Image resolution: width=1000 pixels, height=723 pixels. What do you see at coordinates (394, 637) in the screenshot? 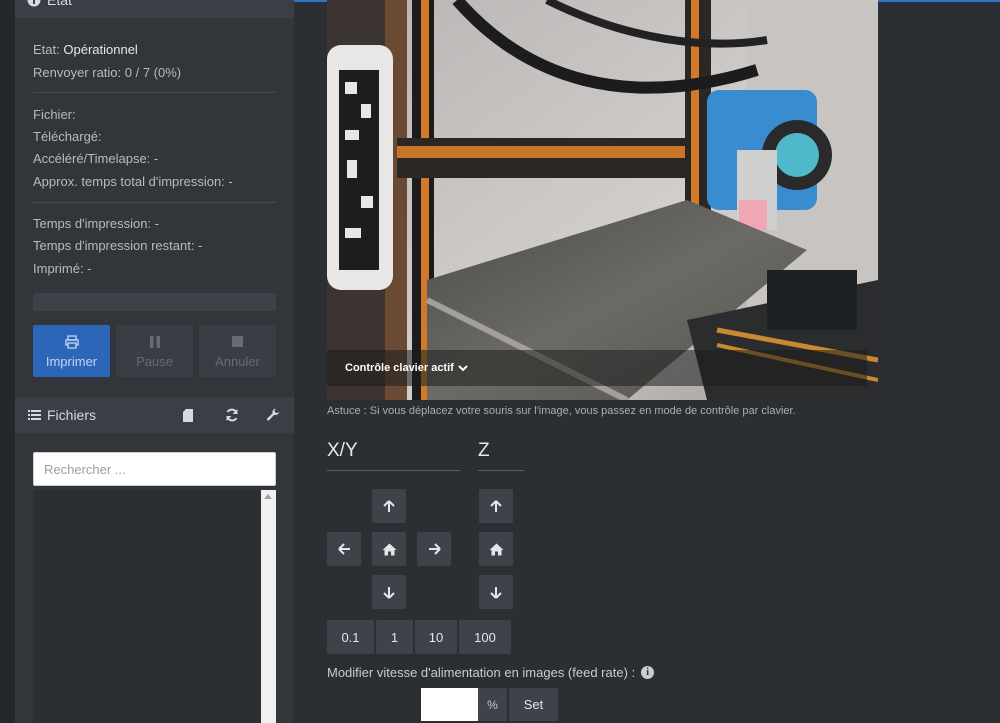
I see `step-1-button: 1` at bounding box center [394, 637].